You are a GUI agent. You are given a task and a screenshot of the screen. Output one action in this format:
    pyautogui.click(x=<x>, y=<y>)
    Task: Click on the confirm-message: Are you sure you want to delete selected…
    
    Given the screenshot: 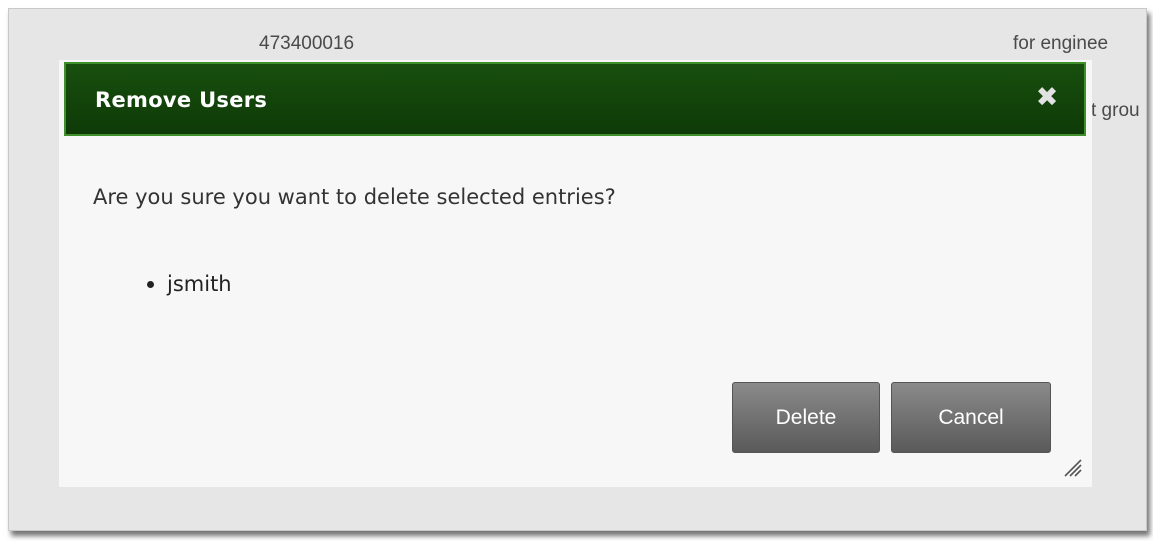 What is the action you would take?
    pyautogui.click(x=354, y=197)
    